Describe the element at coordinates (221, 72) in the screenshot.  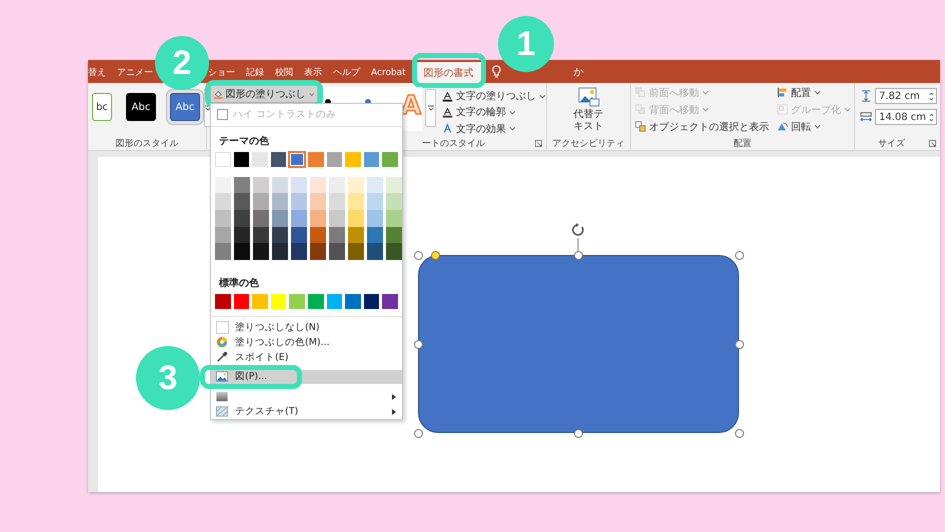
I see `ribbon-tab: ショー` at that location.